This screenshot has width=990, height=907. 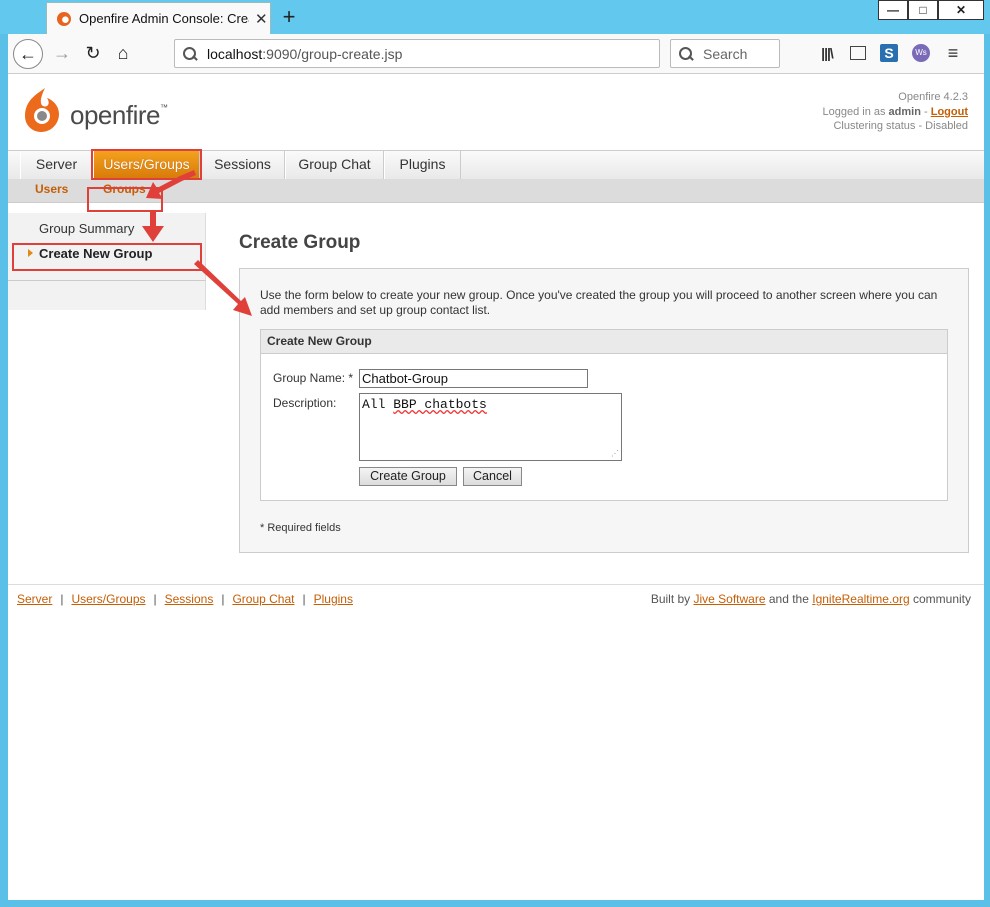 What do you see at coordinates (422, 165) in the screenshot?
I see `tab-plugins: Plugins` at bounding box center [422, 165].